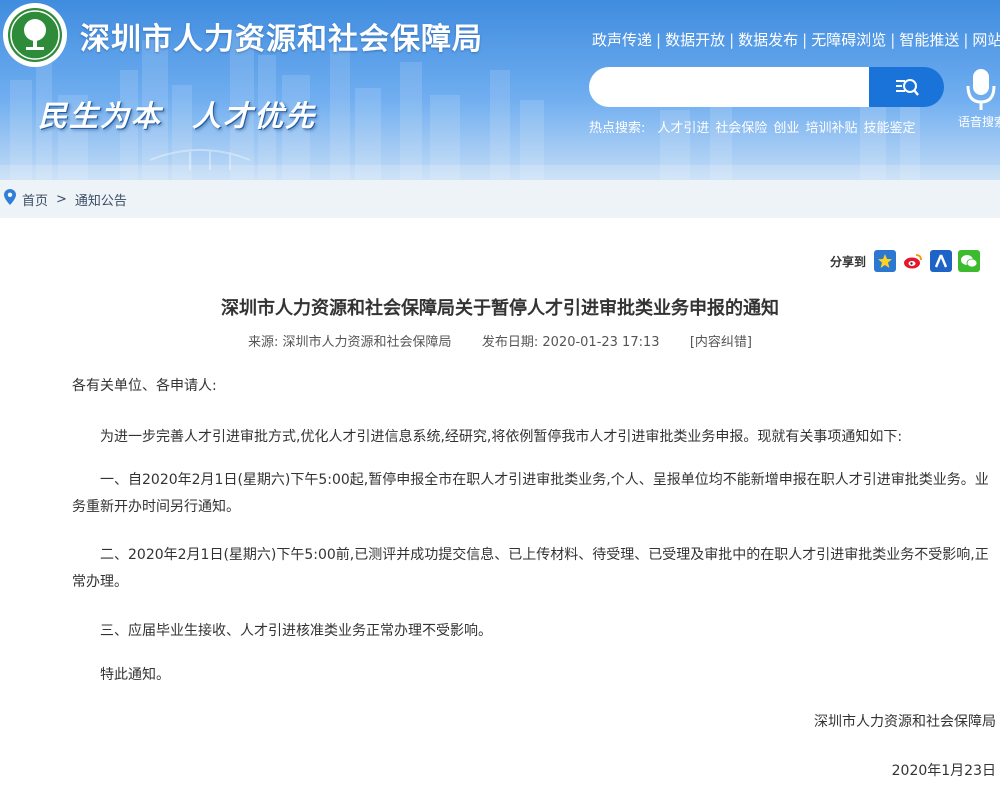 This screenshot has height=787, width=1000. What do you see at coordinates (601, 342) in the screenshot?
I see `publish-date-value: 2020-01-23 17:13` at bounding box center [601, 342].